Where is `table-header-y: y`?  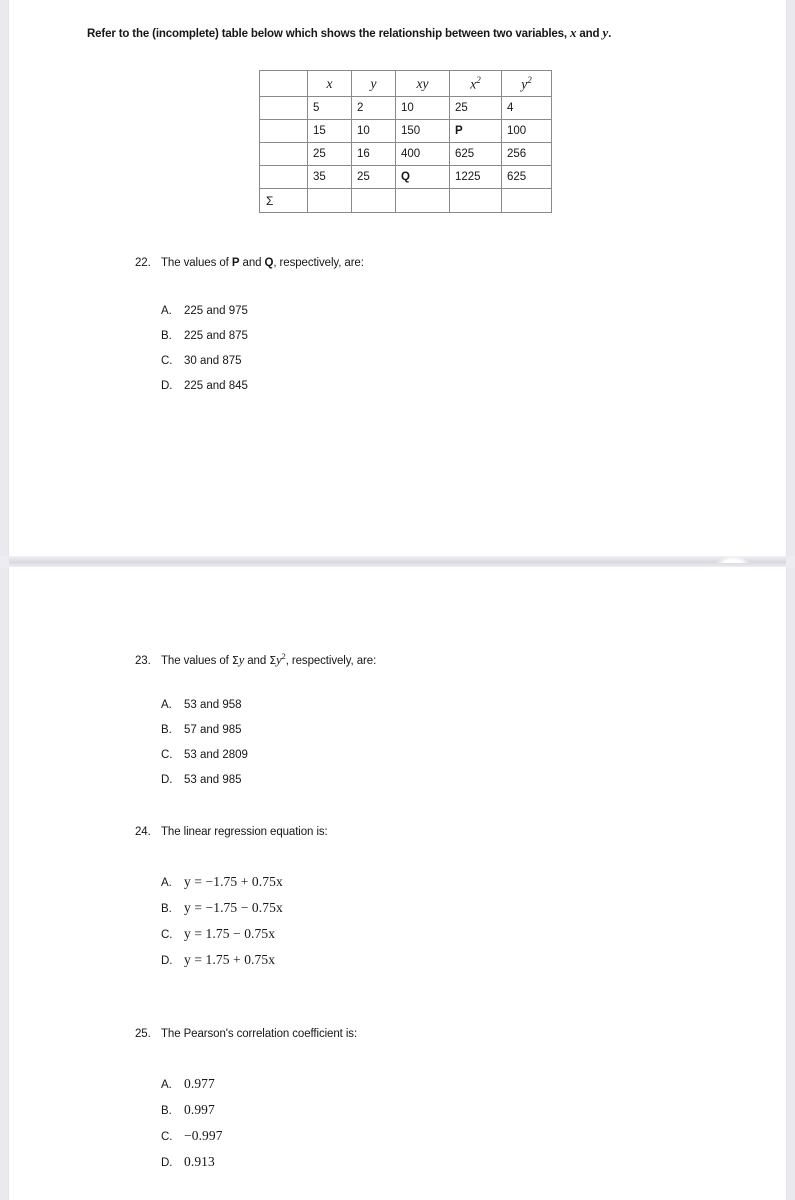
table-header-y: y is located at coordinates (373, 83).